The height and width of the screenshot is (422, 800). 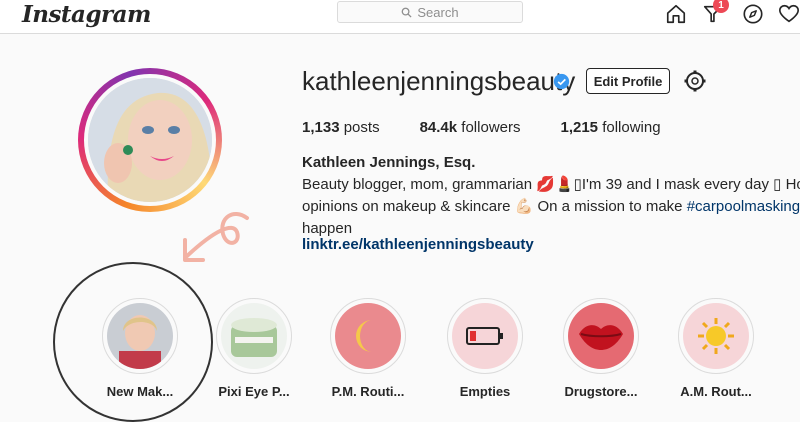 I want to click on following-label: following, so click(x=631, y=127).